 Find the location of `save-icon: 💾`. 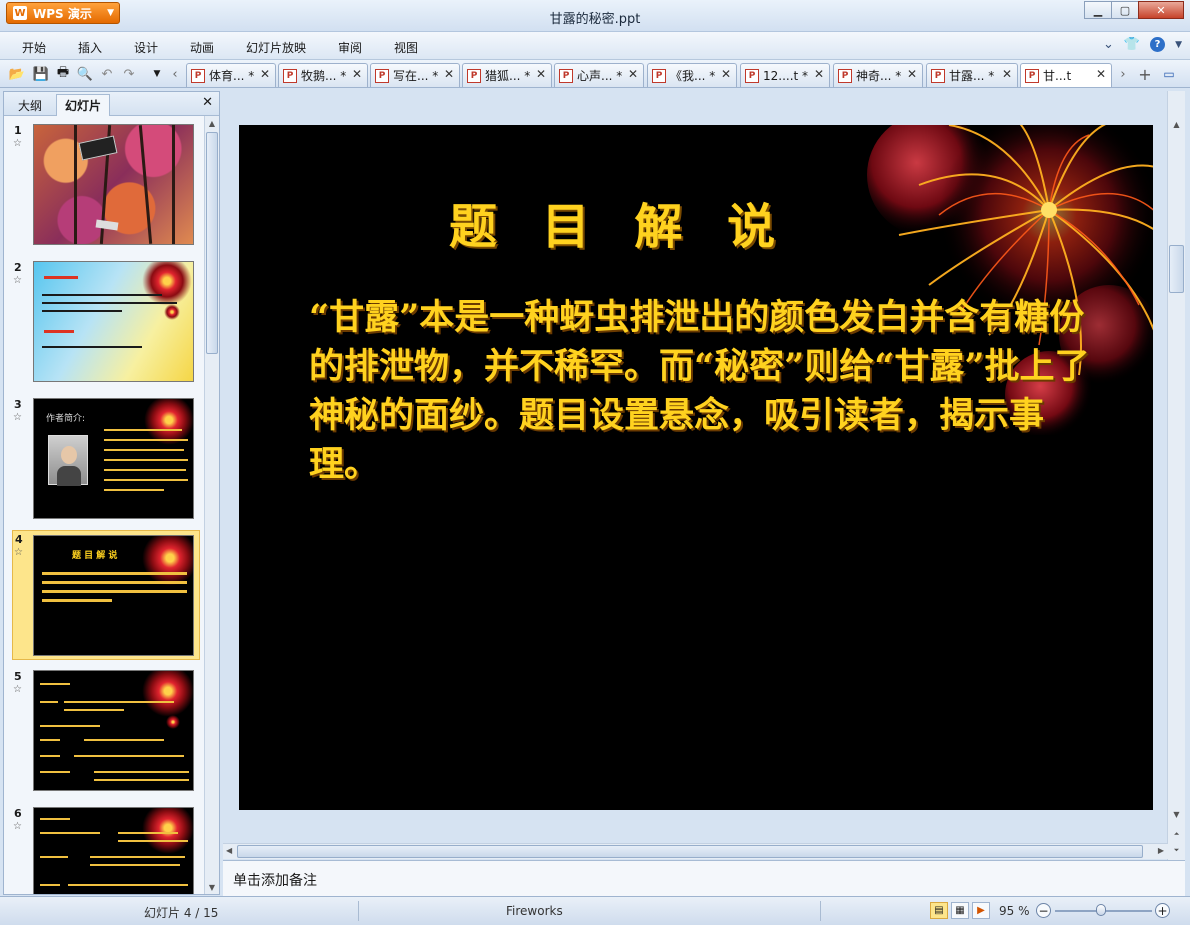

save-icon: 💾 is located at coordinates (41, 74).